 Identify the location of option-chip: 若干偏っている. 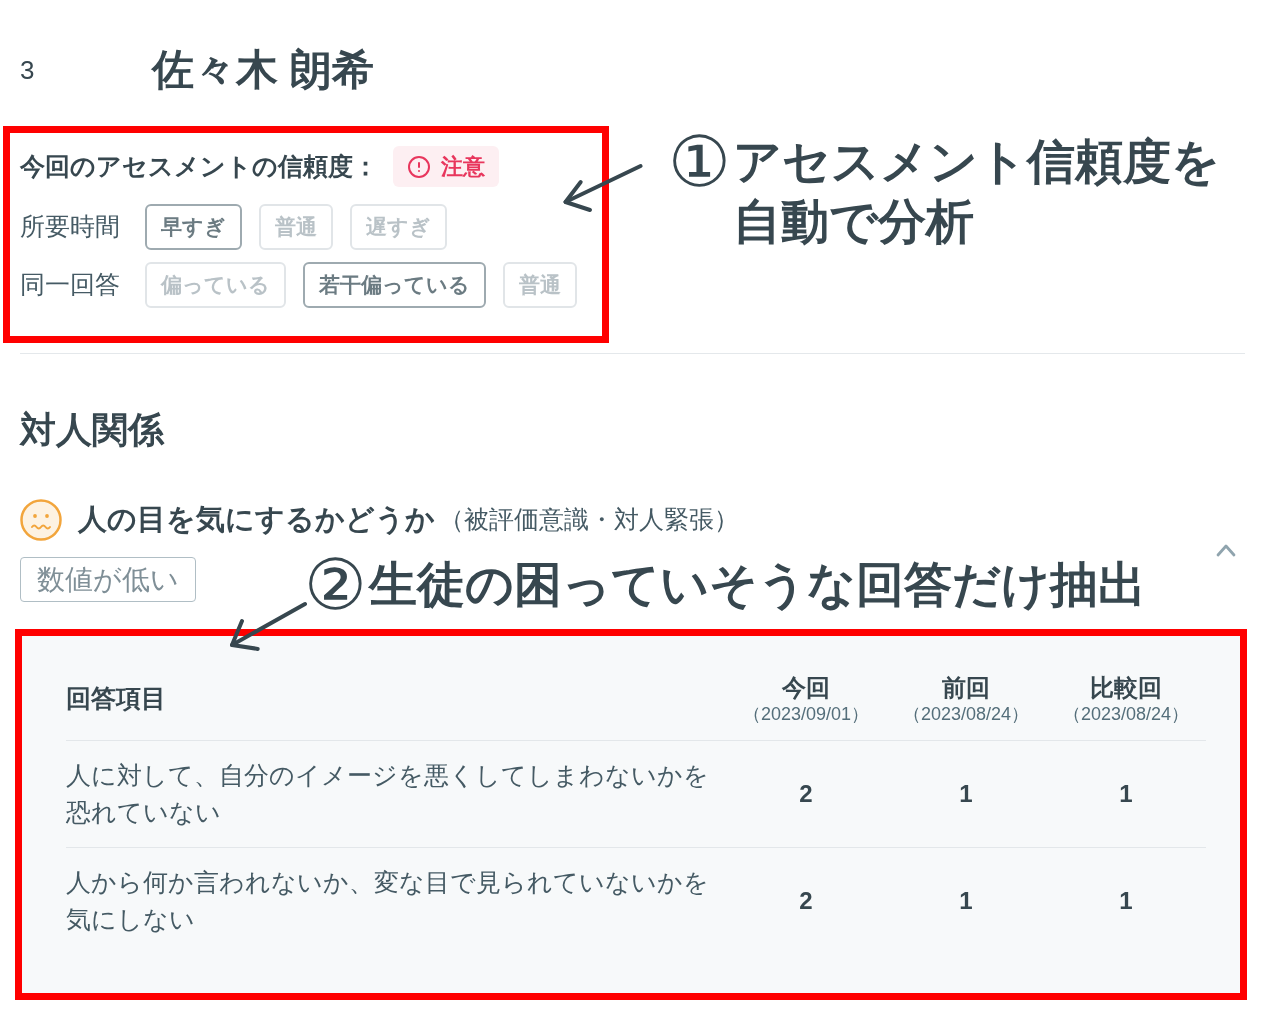
(394, 285).